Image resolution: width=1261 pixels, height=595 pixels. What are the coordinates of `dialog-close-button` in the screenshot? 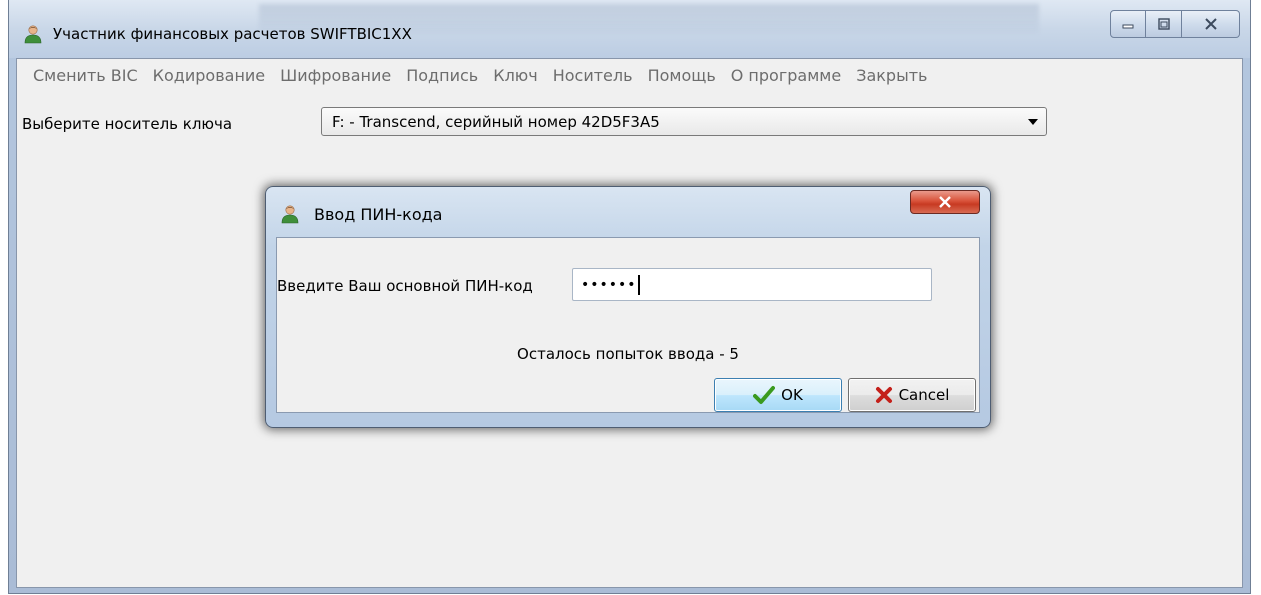 It's located at (945, 202).